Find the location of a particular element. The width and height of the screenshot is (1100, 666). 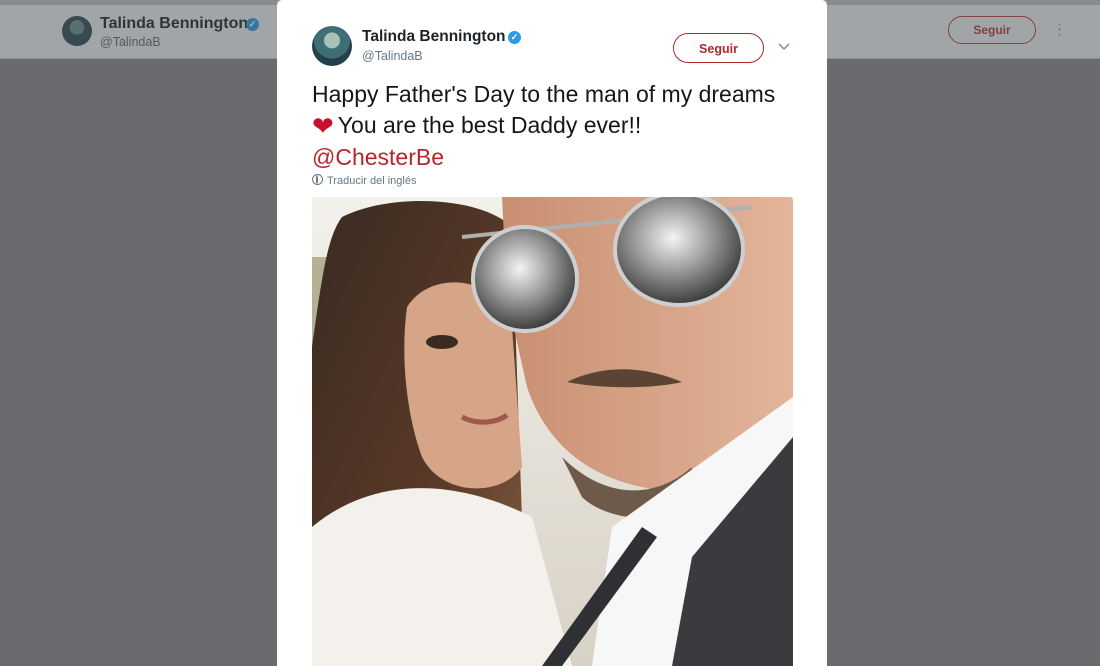

author-name: Talinda Bennington is located at coordinates (434, 37).